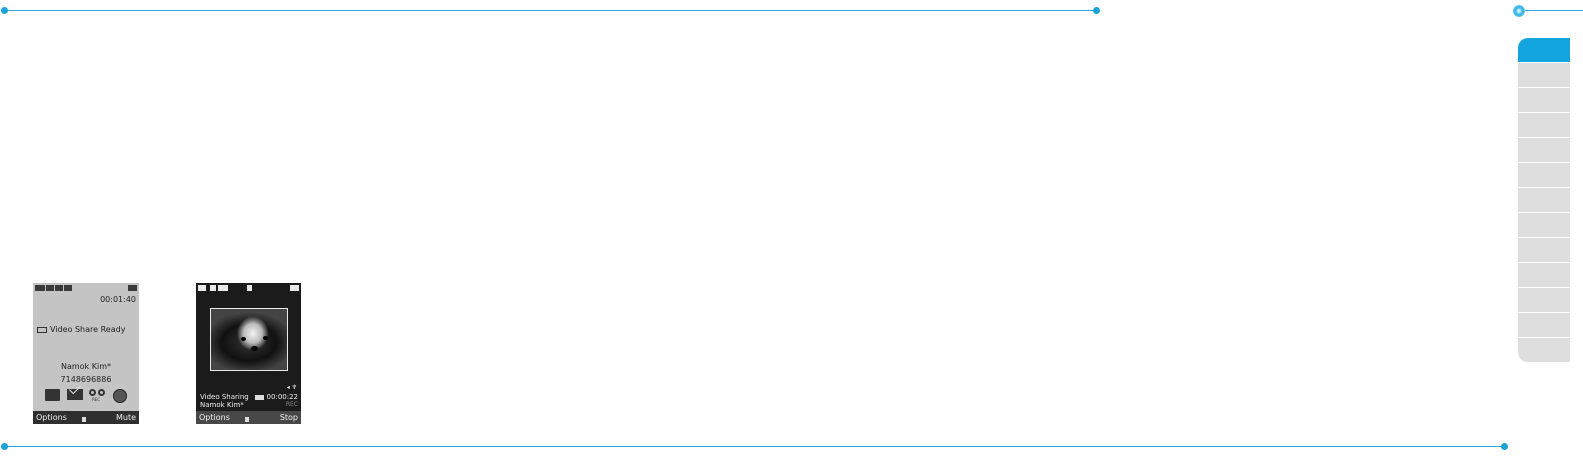 The height and width of the screenshot is (456, 1583). Describe the element at coordinates (289, 417) in the screenshot. I see `stop-softkey: Stop` at that location.